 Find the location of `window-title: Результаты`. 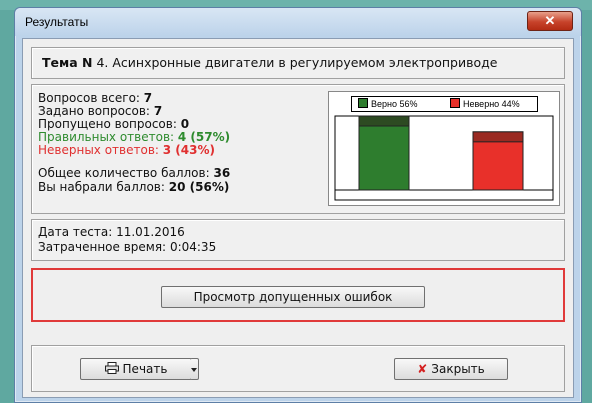

window-title: Результаты is located at coordinates (57, 22).